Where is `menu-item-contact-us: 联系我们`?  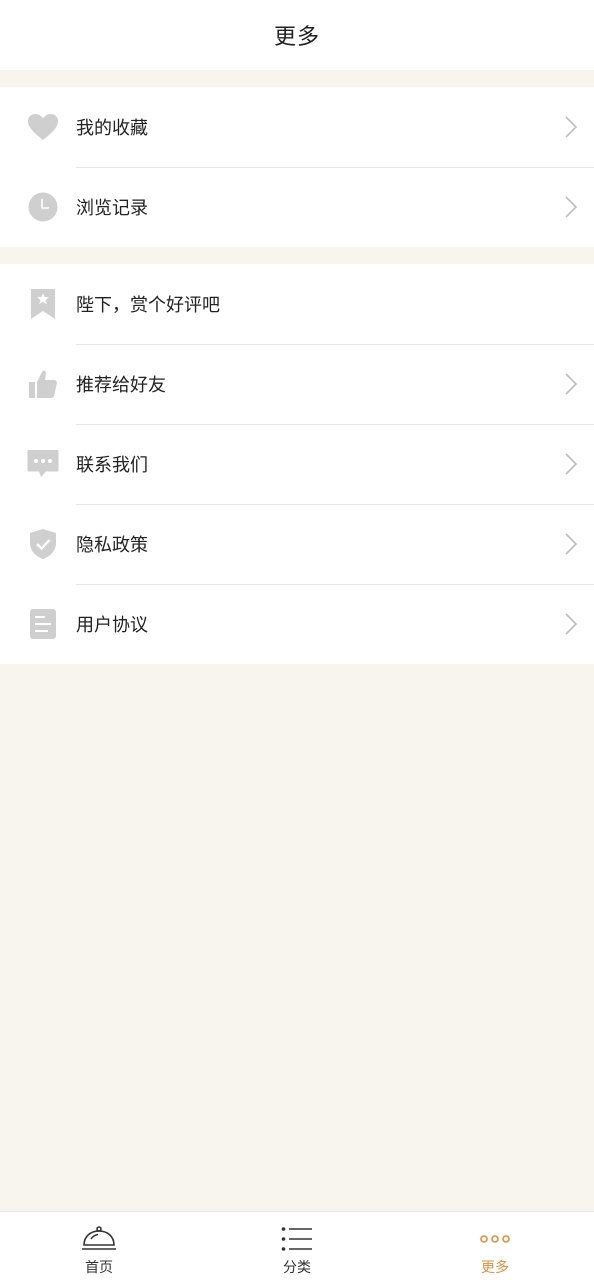 menu-item-contact-us: 联系我们 is located at coordinates (297, 464).